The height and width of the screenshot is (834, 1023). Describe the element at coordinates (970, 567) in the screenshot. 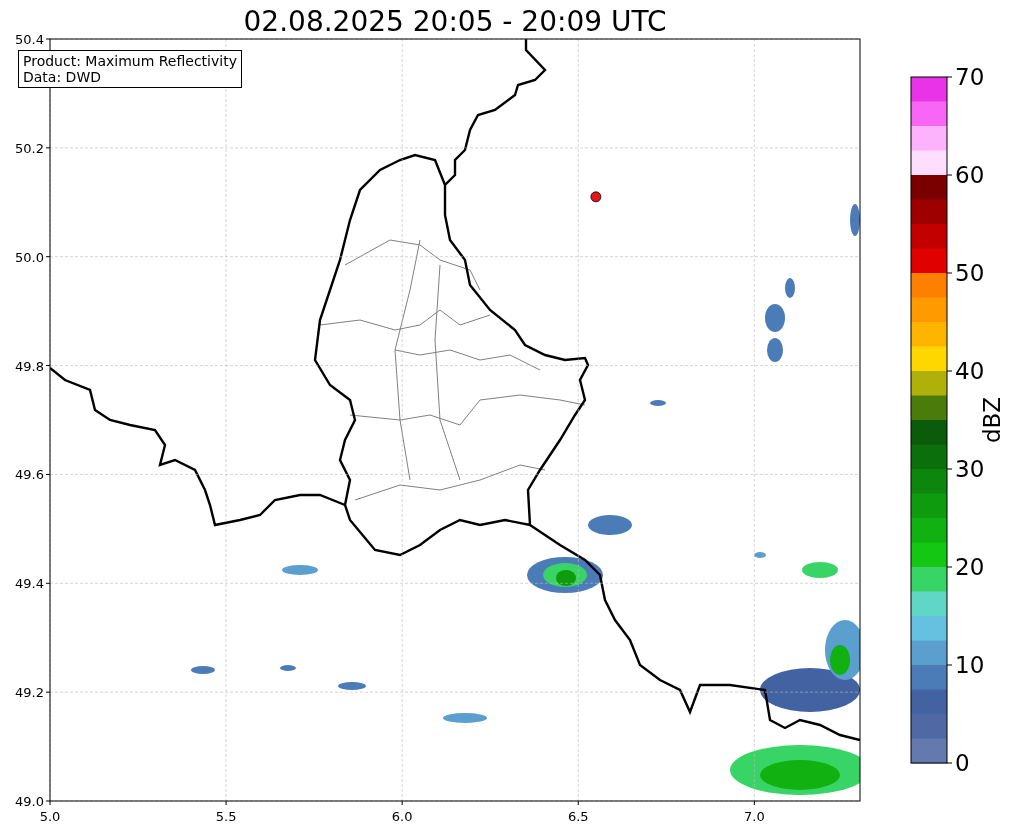

I see `colorbar-tick-label: 20` at that location.